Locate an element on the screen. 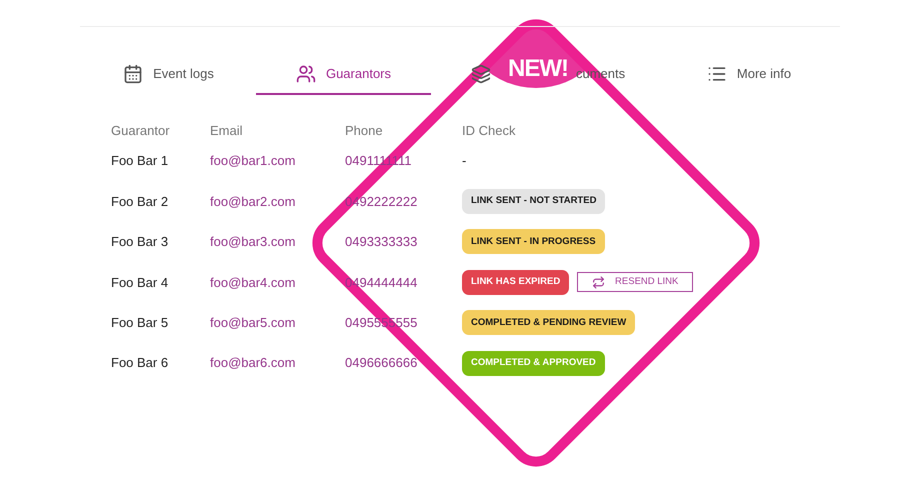 The width and height of the screenshot is (900, 486). repeat-icon is located at coordinates (599, 282).